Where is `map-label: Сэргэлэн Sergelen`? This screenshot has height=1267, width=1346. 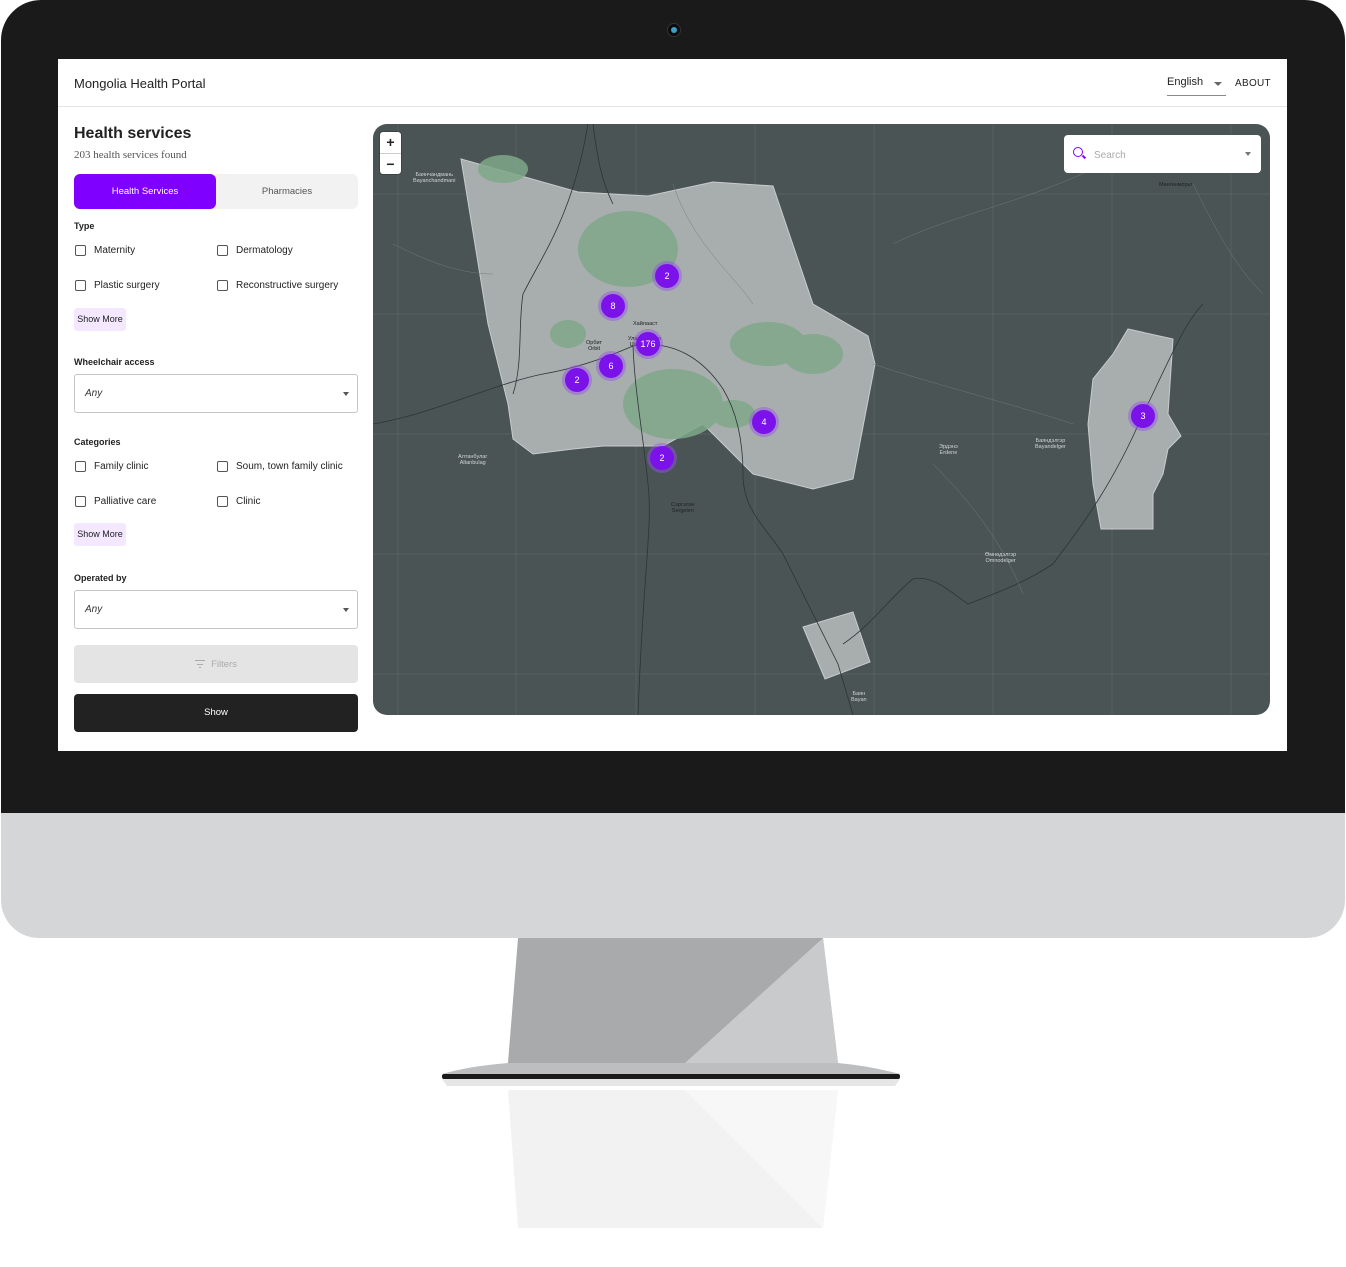
map-label: Сэргэлэн Sergelen is located at coordinates (683, 508).